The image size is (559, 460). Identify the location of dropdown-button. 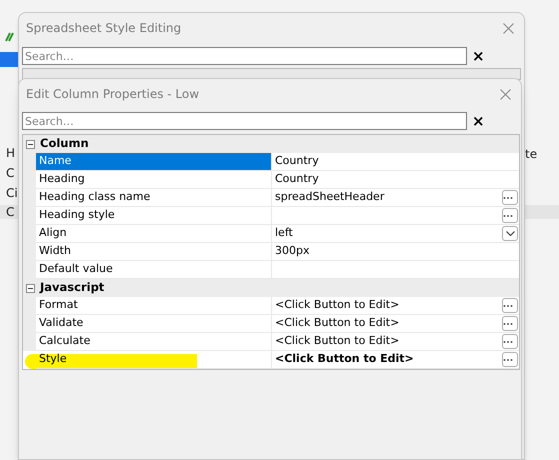
(510, 233).